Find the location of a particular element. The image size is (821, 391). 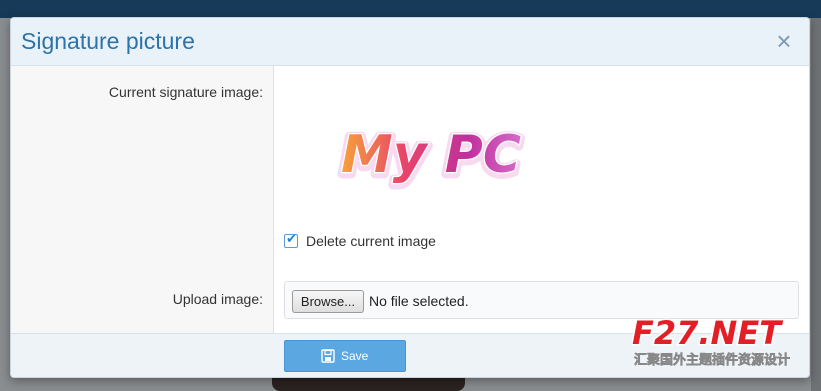

close-icon: × is located at coordinates (784, 41).